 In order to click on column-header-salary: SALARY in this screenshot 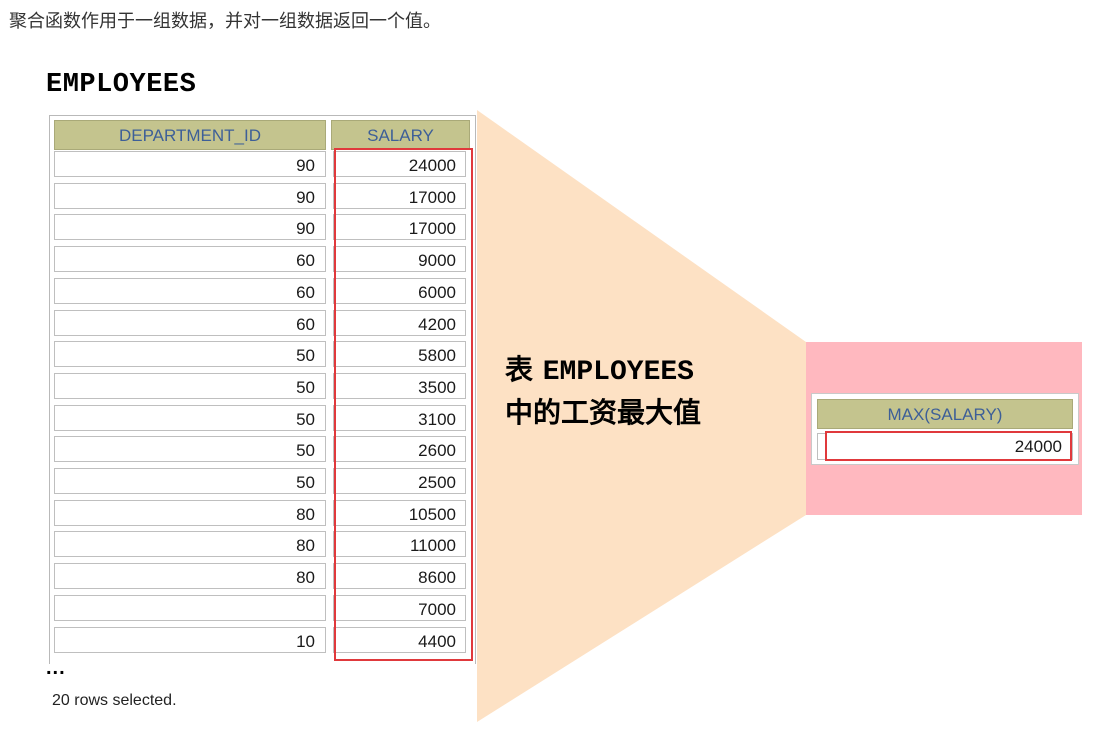, I will do `click(400, 135)`.